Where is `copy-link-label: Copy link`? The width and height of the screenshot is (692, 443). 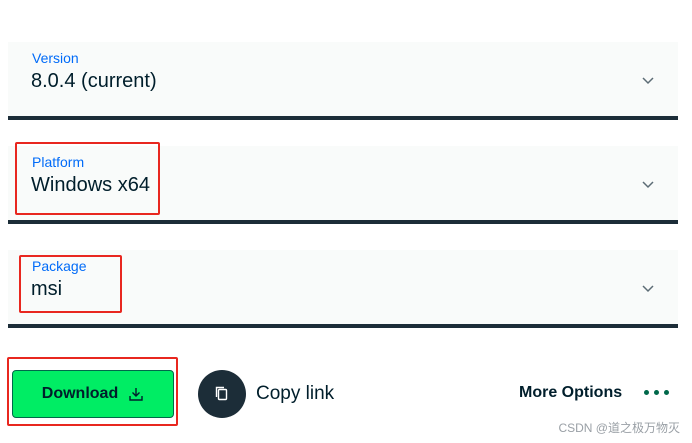
copy-link-label: Copy link is located at coordinates (295, 393).